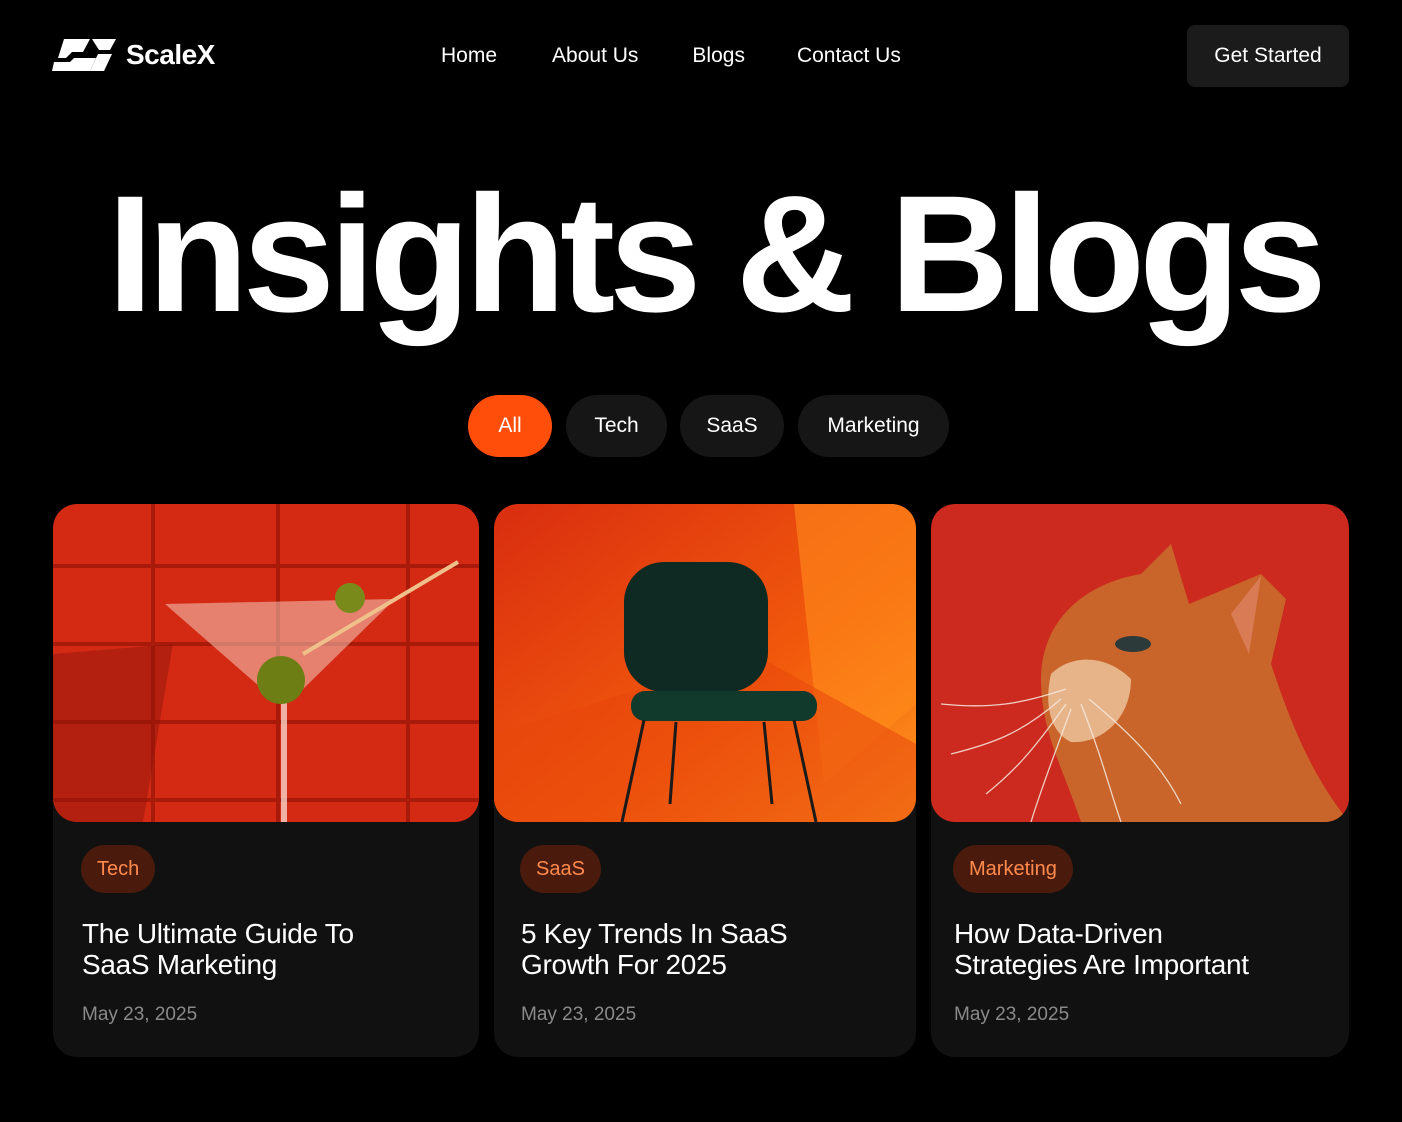  I want to click on filter-all: All, so click(510, 426).